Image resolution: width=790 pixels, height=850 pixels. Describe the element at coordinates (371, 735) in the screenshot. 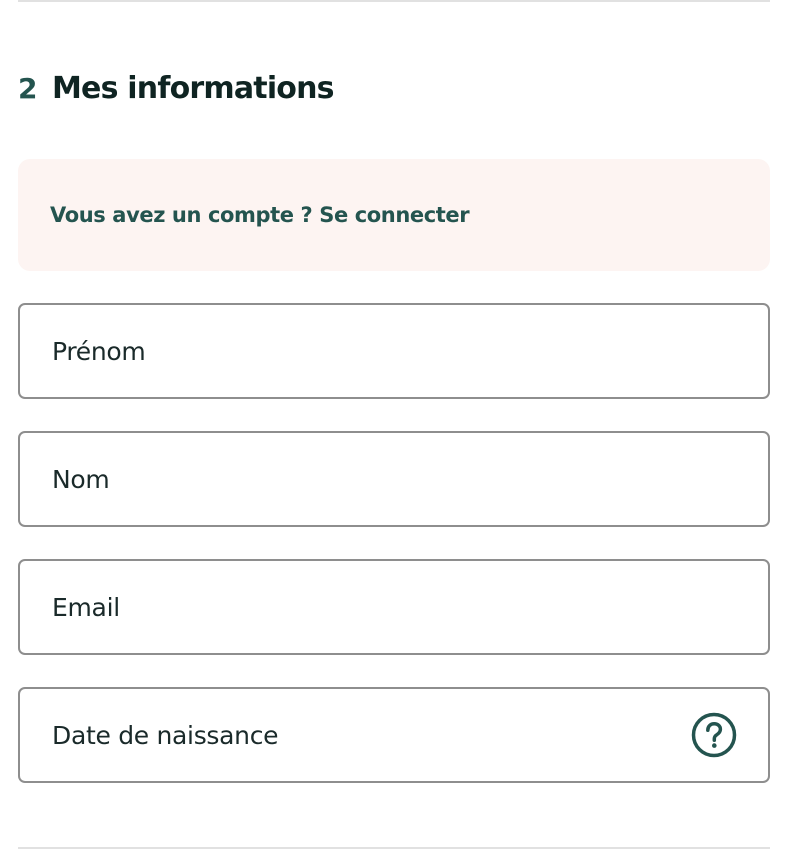

I see `birthdate-input` at that location.